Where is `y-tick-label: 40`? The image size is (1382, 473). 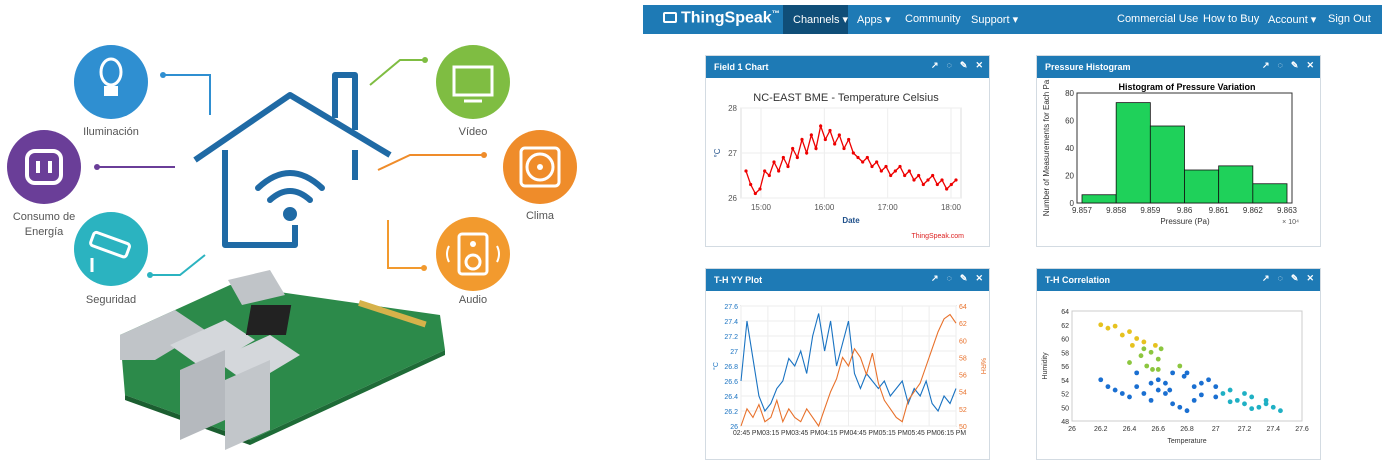 y-tick-label: 40 is located at coordinates (1069, 148).